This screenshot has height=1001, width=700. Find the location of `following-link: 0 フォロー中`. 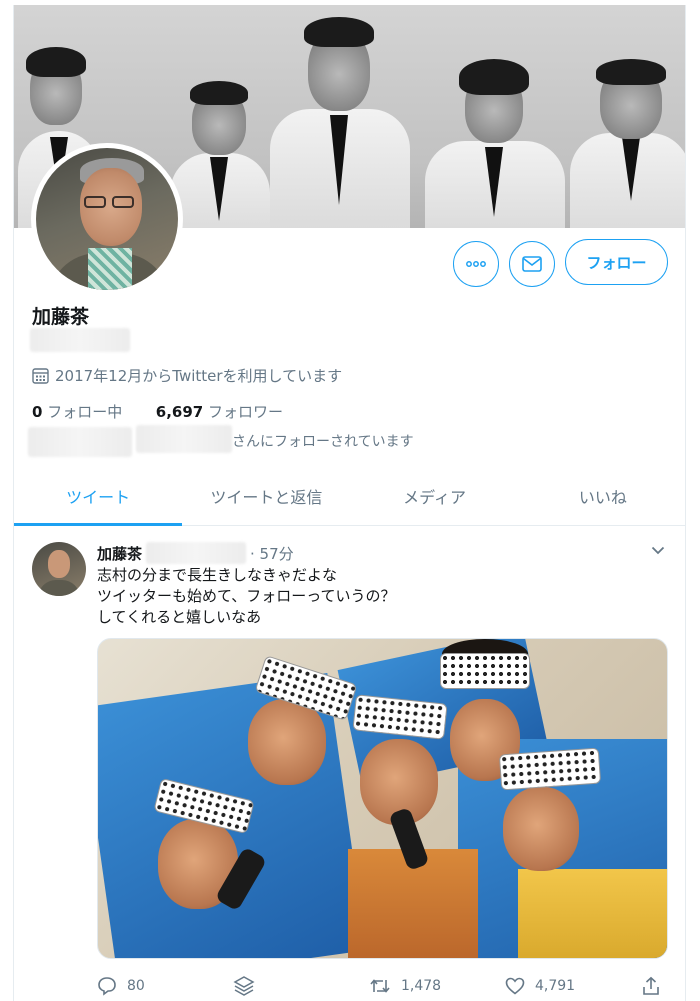

following-link: 0 フォロー中 is located at coordinates (77, 412).